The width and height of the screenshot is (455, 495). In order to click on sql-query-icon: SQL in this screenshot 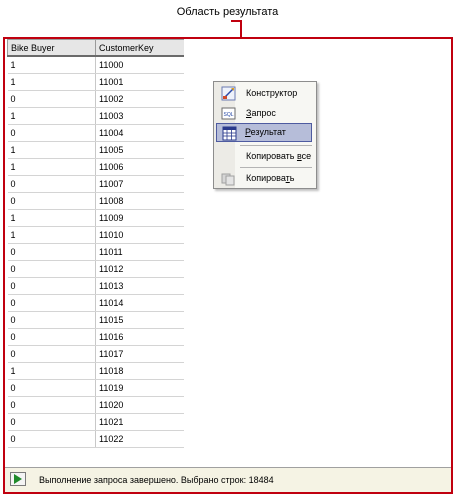, I will do `click(228, 113)`.